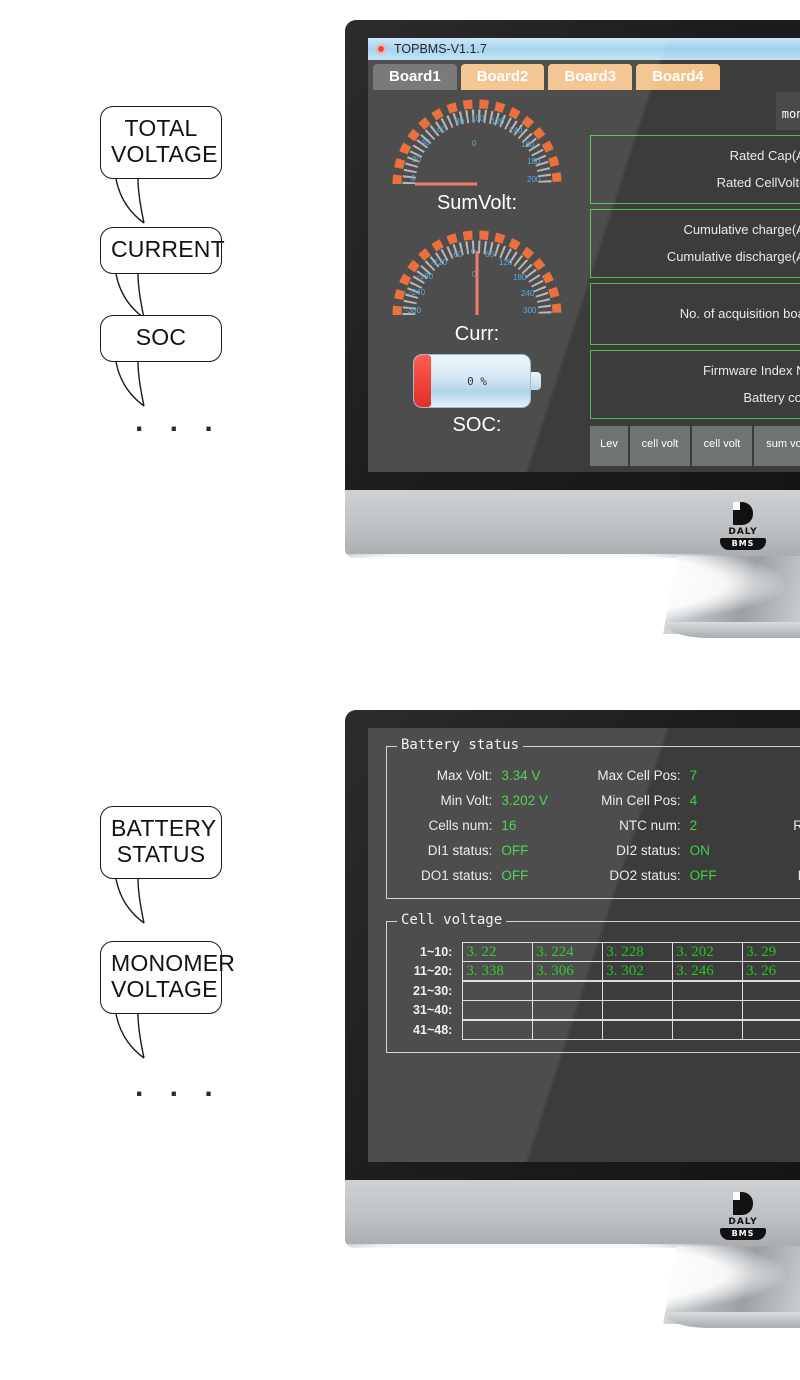 This screenshot has height=1380, width=800. What do you see at coordinates (506, 262) in the screenshot?
I see `svg-text: 120` at bounding box center [506, 262].